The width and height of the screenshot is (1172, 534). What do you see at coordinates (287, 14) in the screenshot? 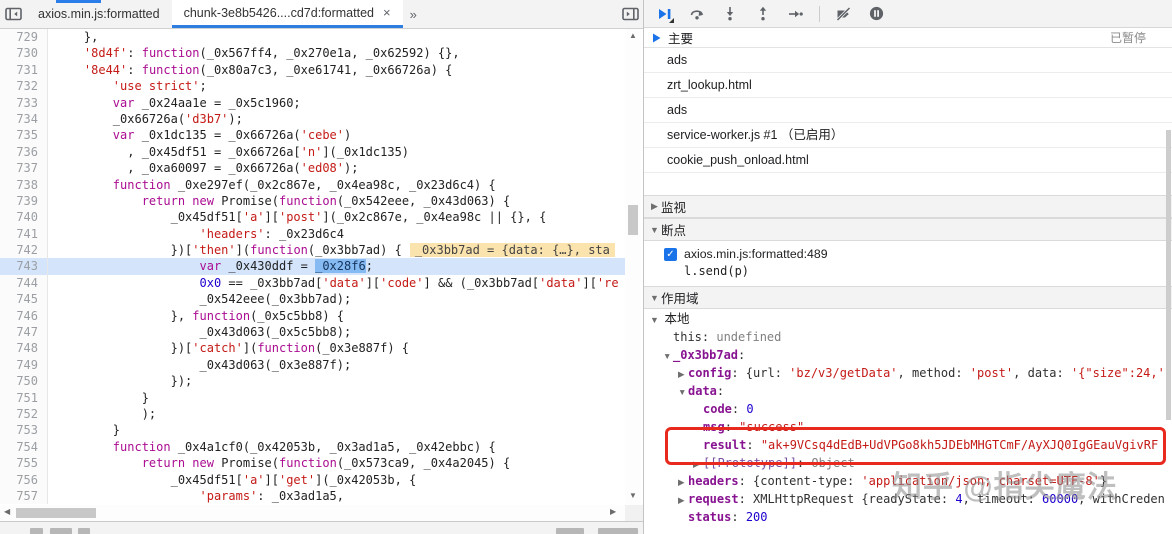
I see `tab-chunk-formatted: chunk-3e8b5426....cd7d:formatted ×` at bounding box center [287, 14].